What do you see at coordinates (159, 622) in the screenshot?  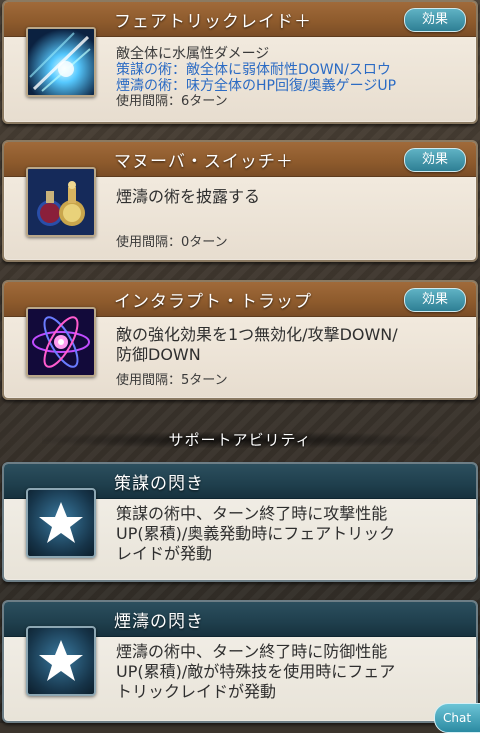 I see `support-title: 煙濤の閃き` at bounding box center [159, 622].